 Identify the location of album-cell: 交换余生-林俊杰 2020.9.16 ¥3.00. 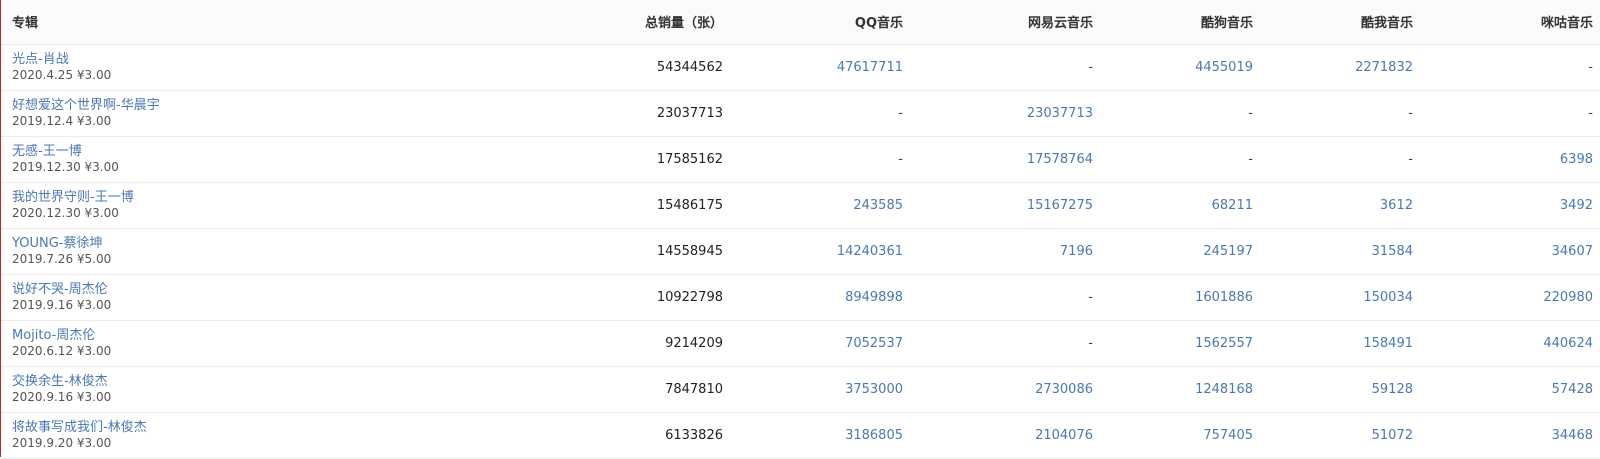
(281, 389).